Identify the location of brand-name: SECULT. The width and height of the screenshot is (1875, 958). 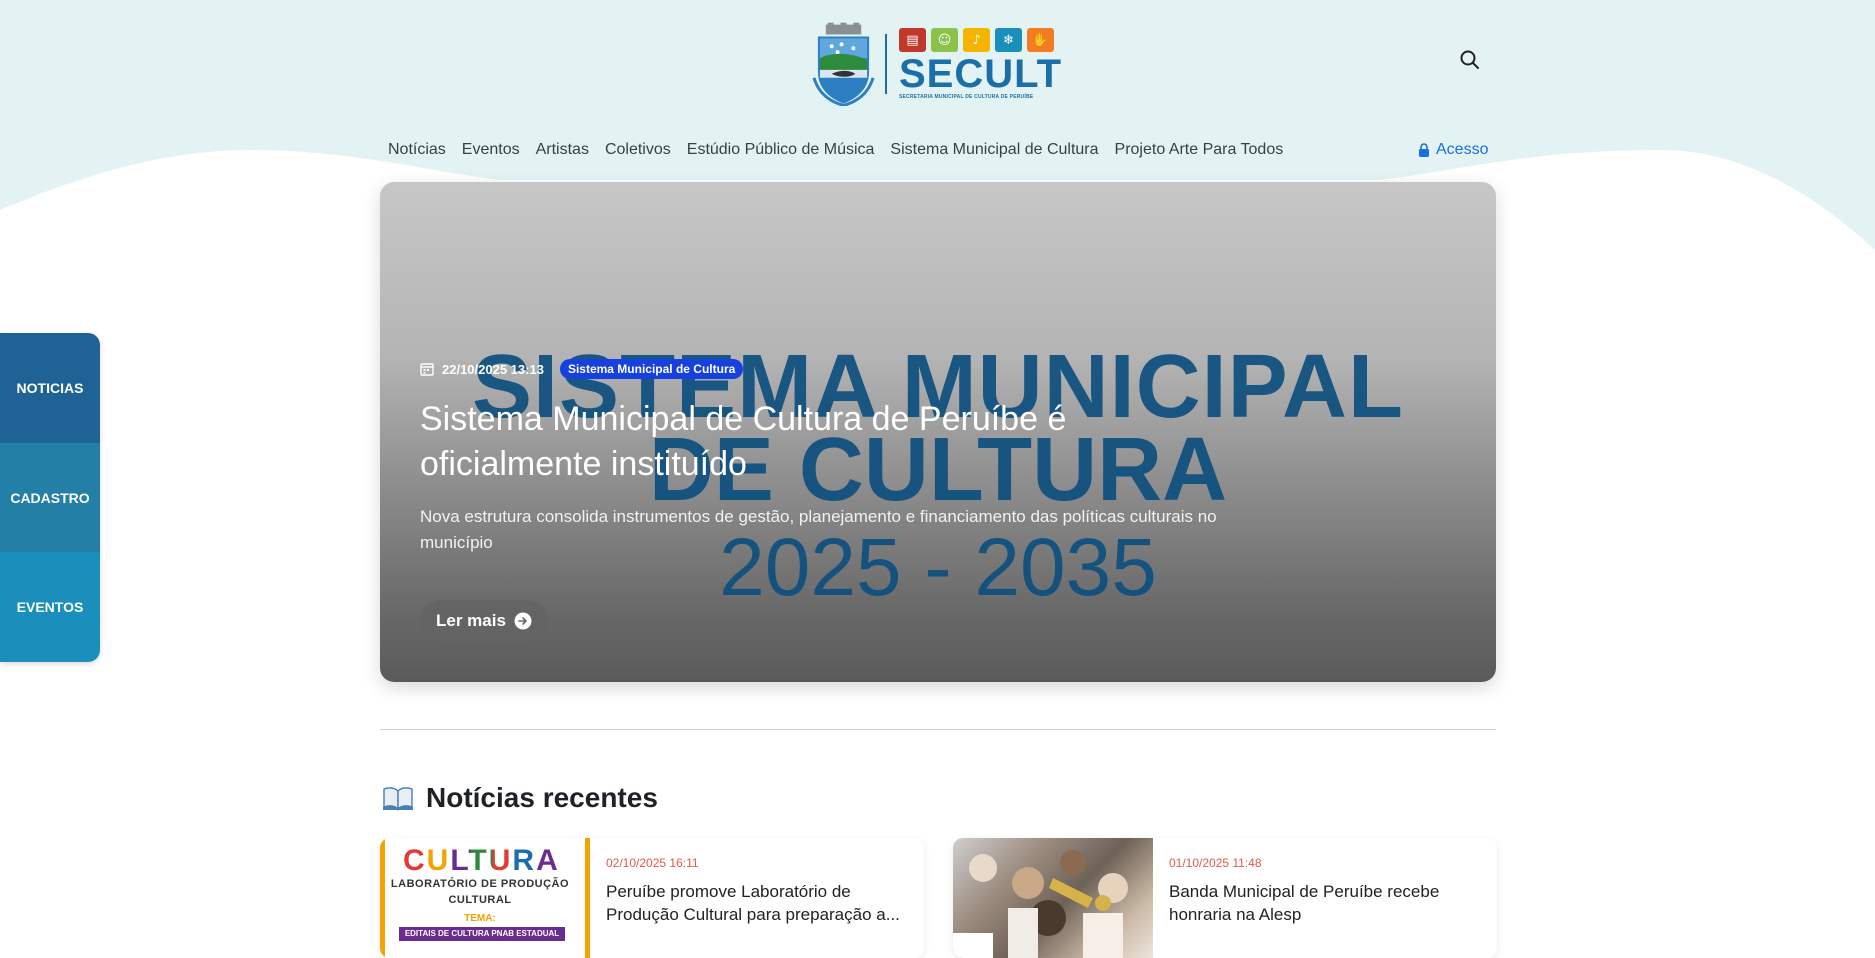
(980, 74).